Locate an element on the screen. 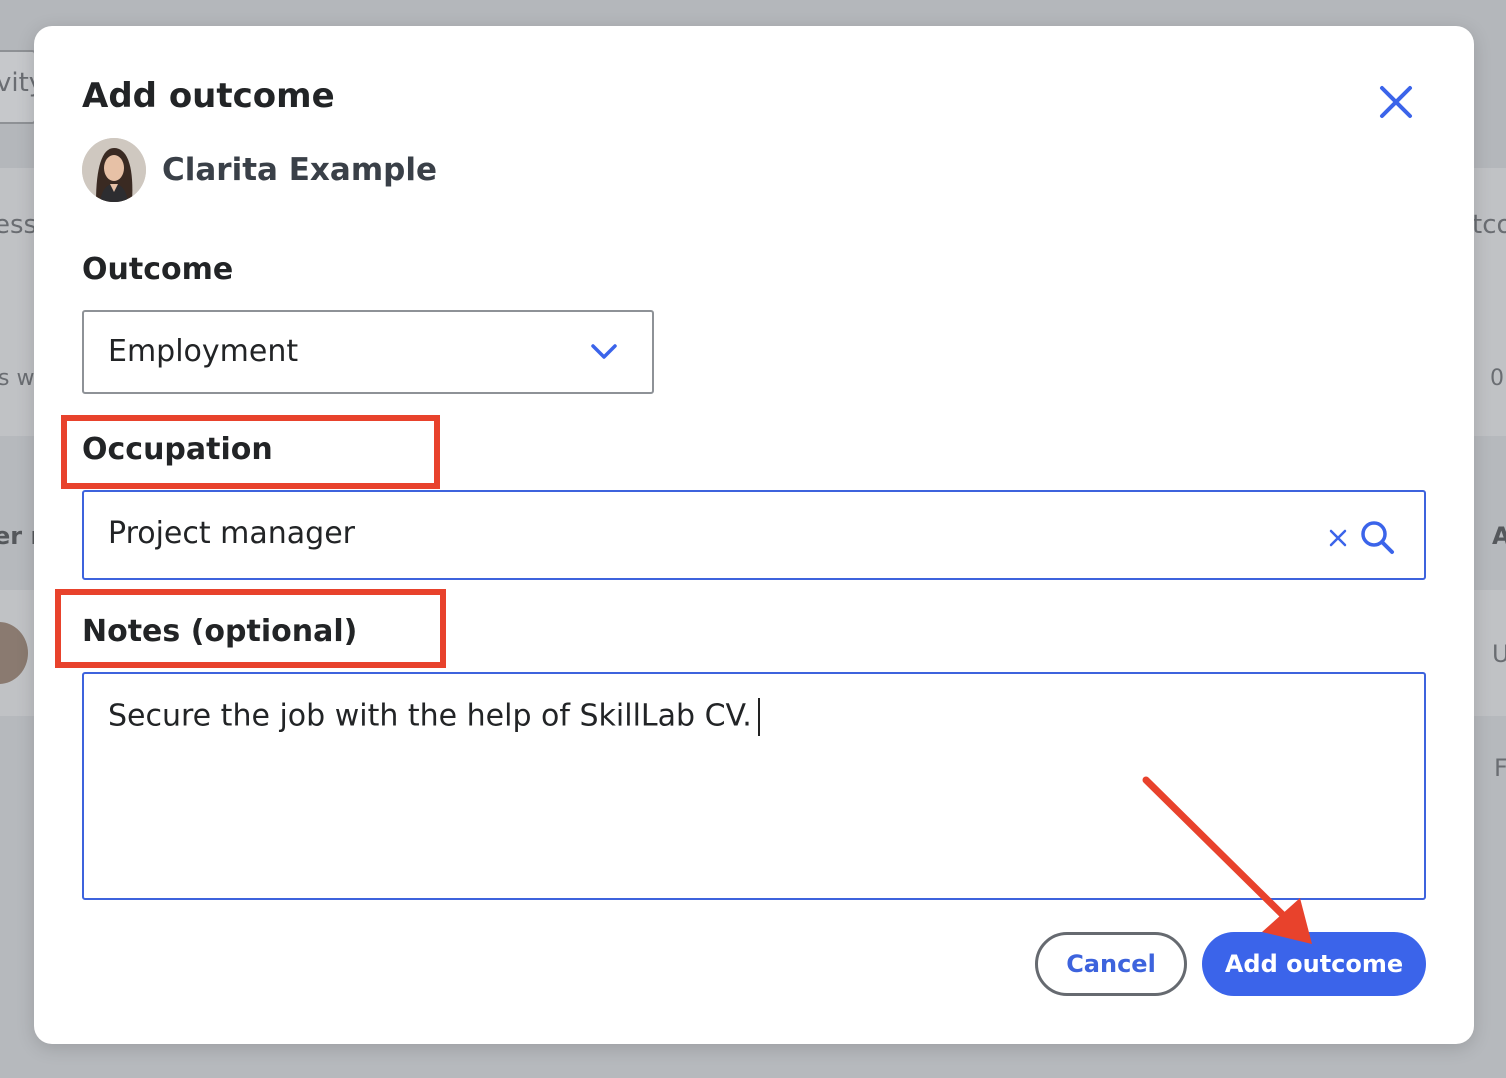  user-name: Clarita Example is located at coordinates (299, 170).